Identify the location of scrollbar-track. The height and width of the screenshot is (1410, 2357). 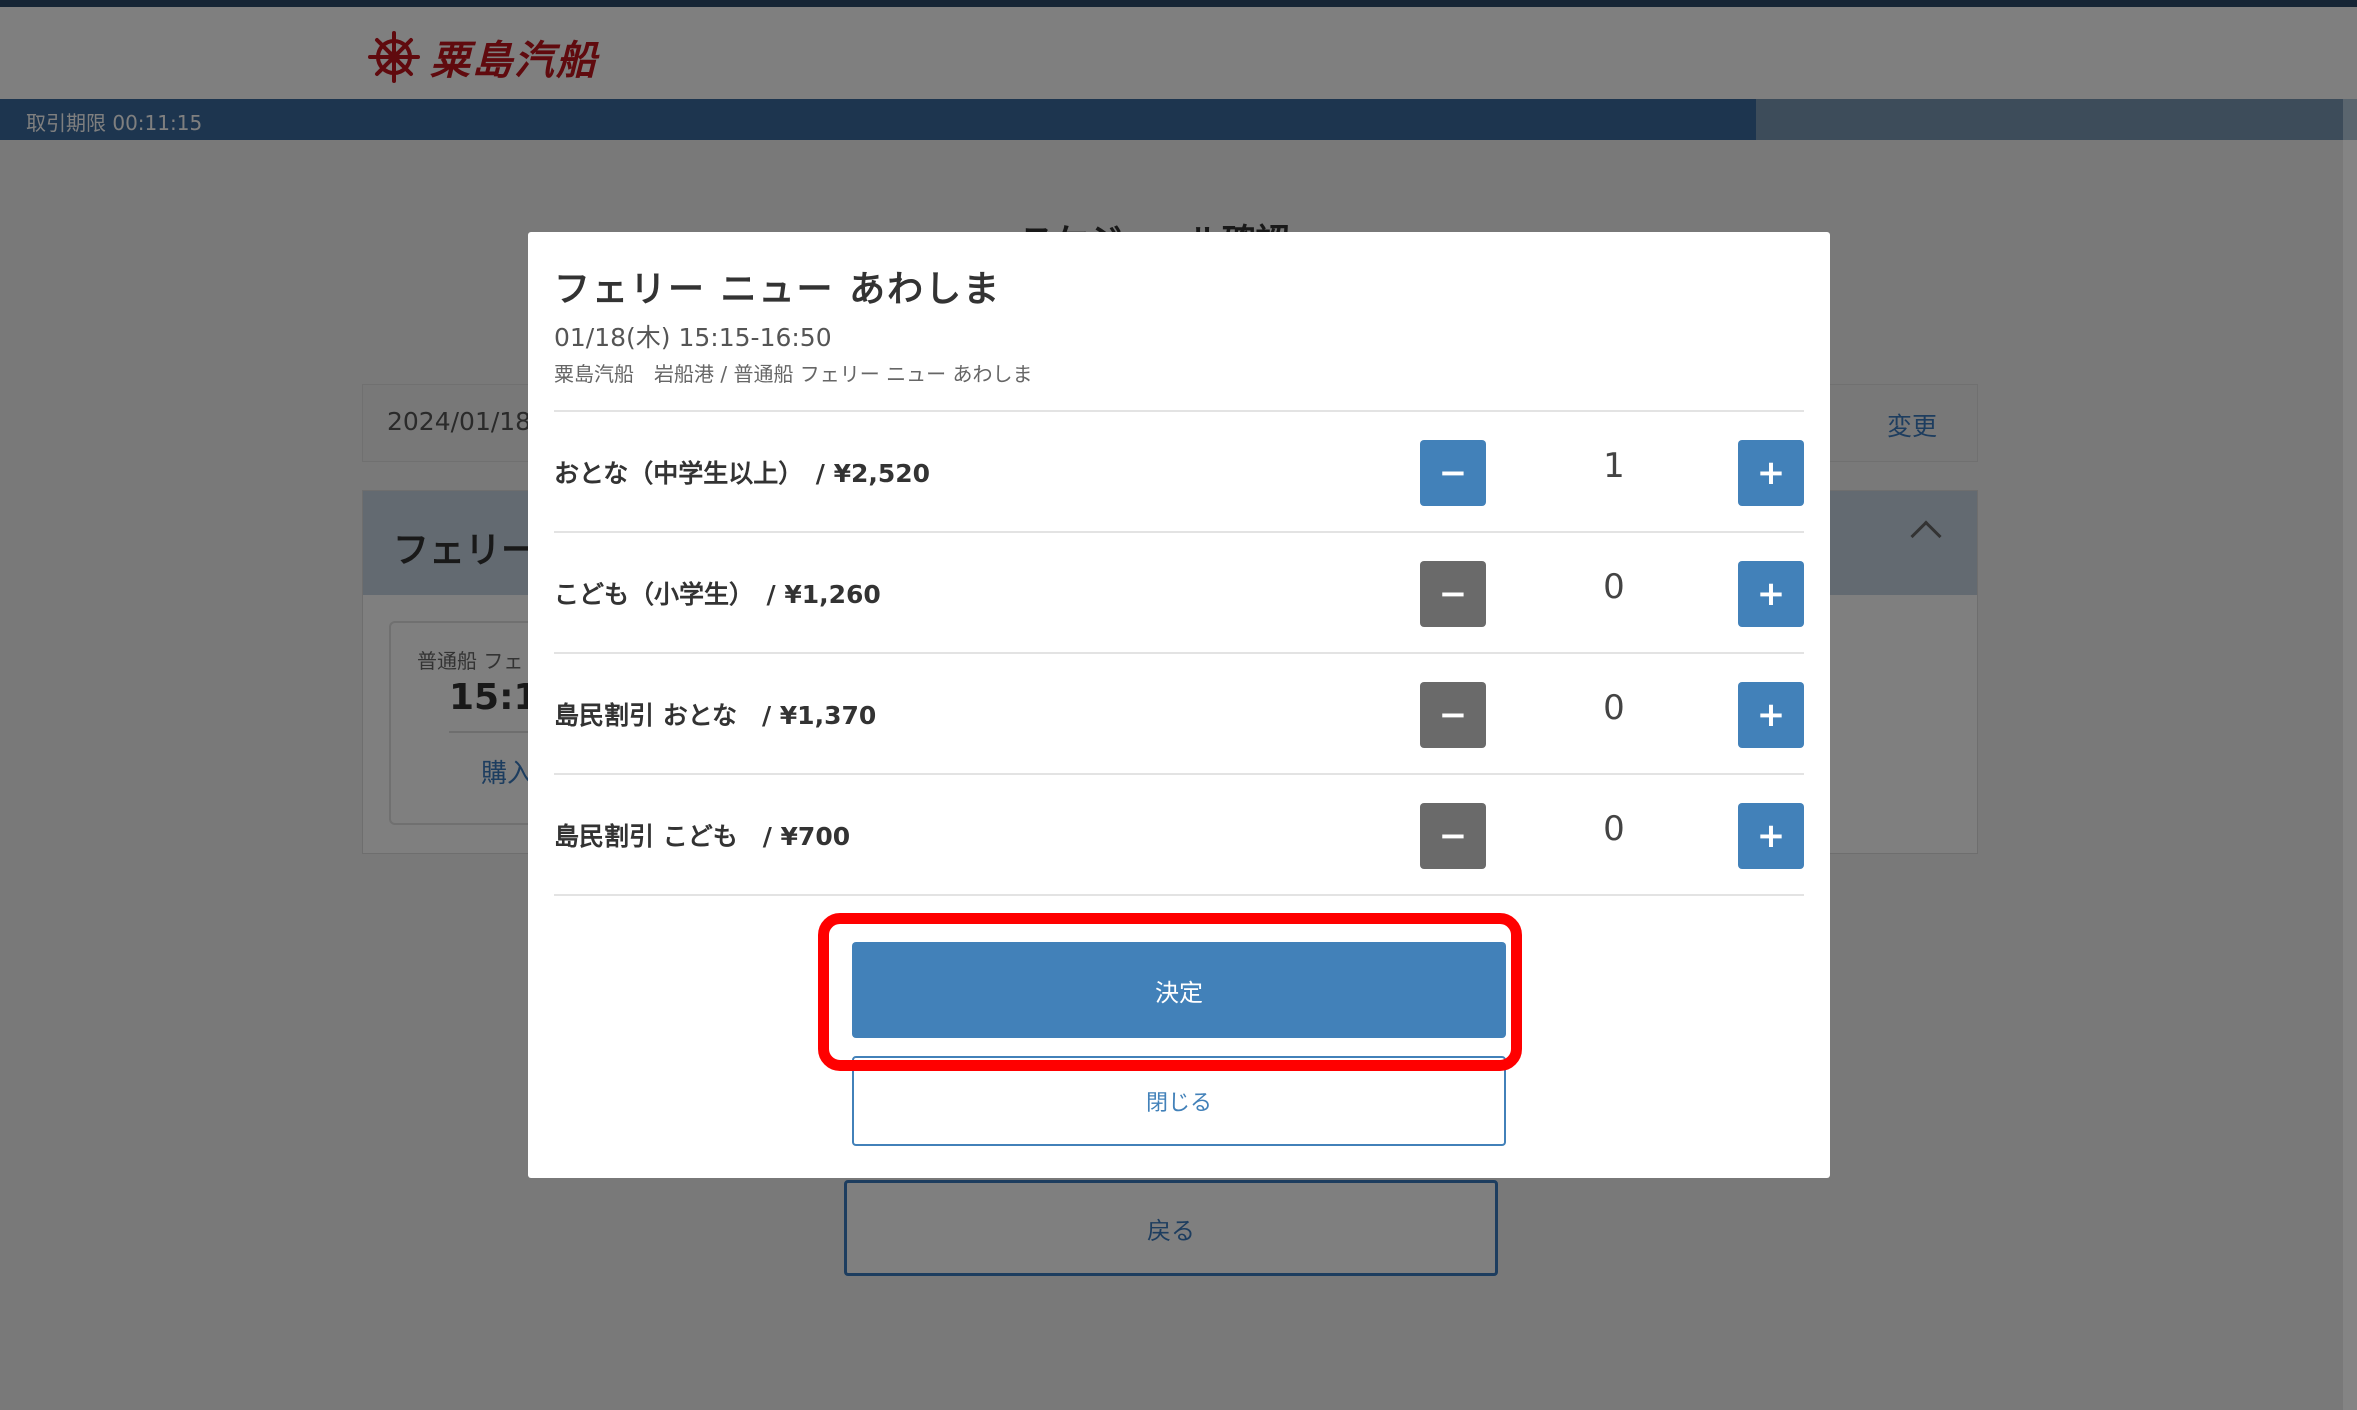
(2350, 754).